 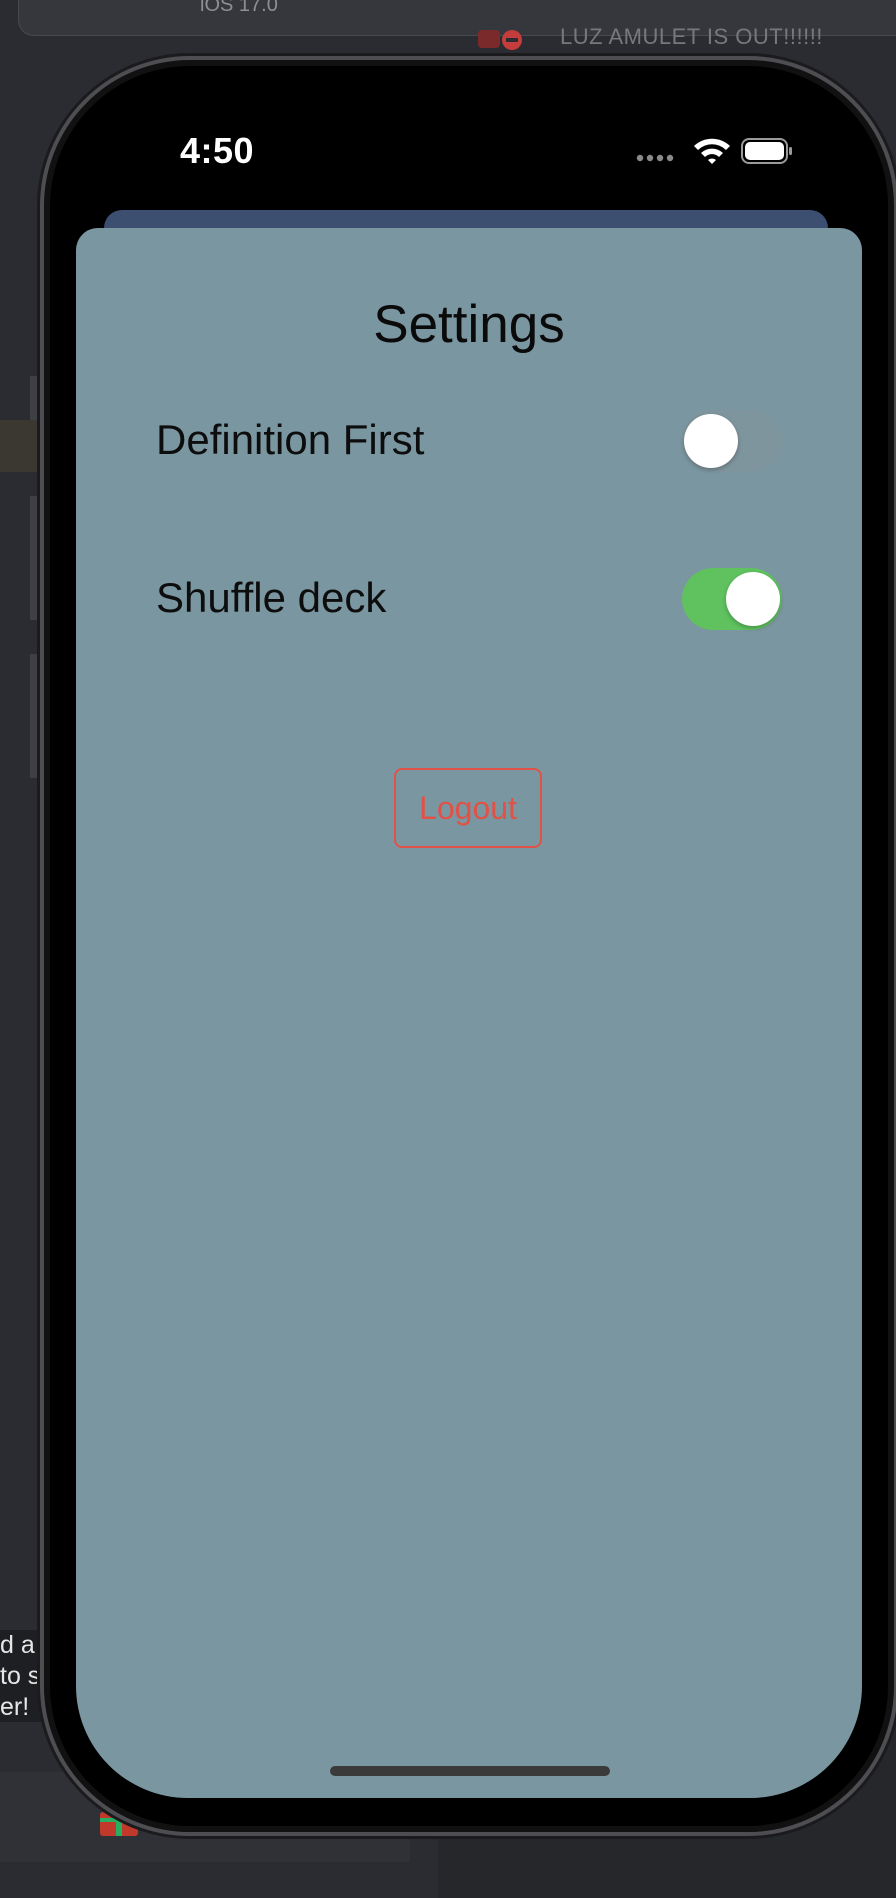 I want to click on server-banner: LUZ AMULET IS OUT!!!!!!, so click(x=691, y=36).